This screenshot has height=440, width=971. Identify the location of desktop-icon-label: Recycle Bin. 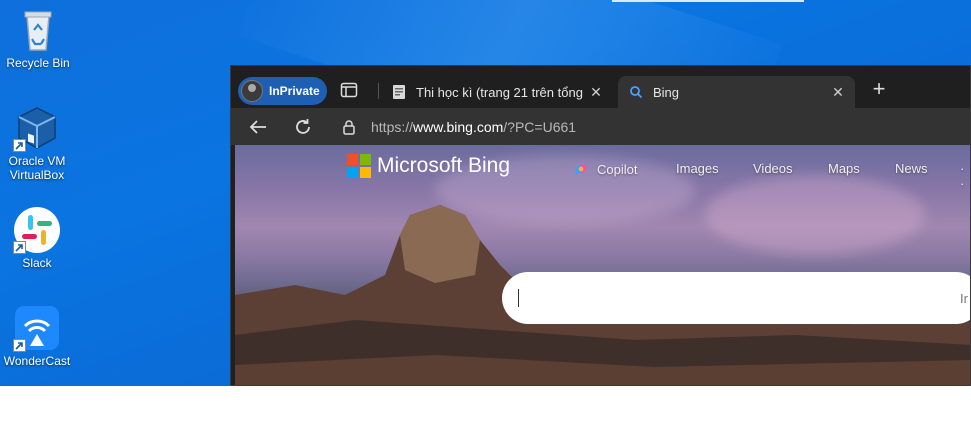
(38, 63).